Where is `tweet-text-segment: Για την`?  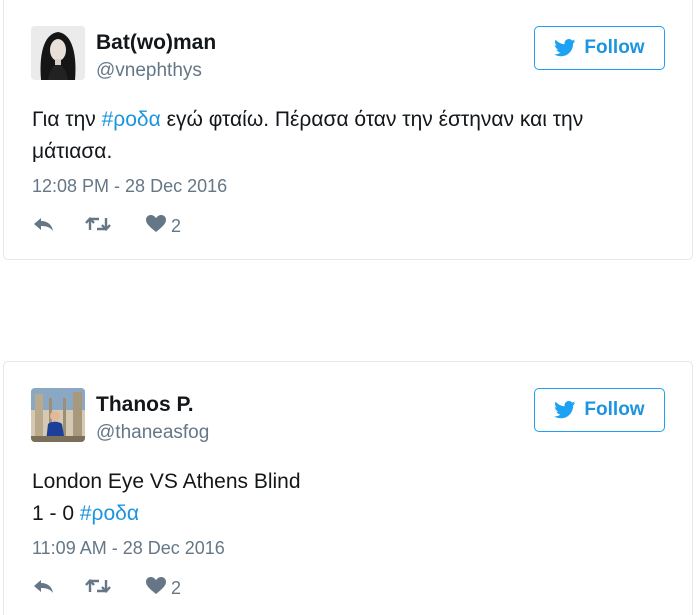
tweet-text-segment: Για την is located at coordinates (67, 119).